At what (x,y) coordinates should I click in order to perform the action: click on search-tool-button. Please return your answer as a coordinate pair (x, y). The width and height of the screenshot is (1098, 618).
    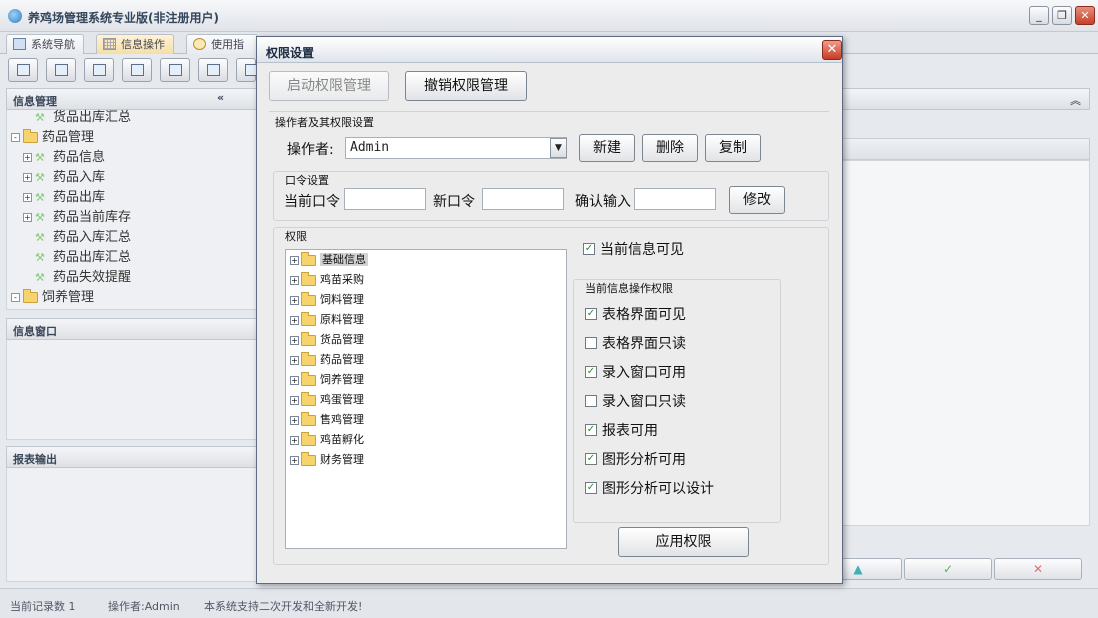
    Looking at the image, I should click on (23, 70).